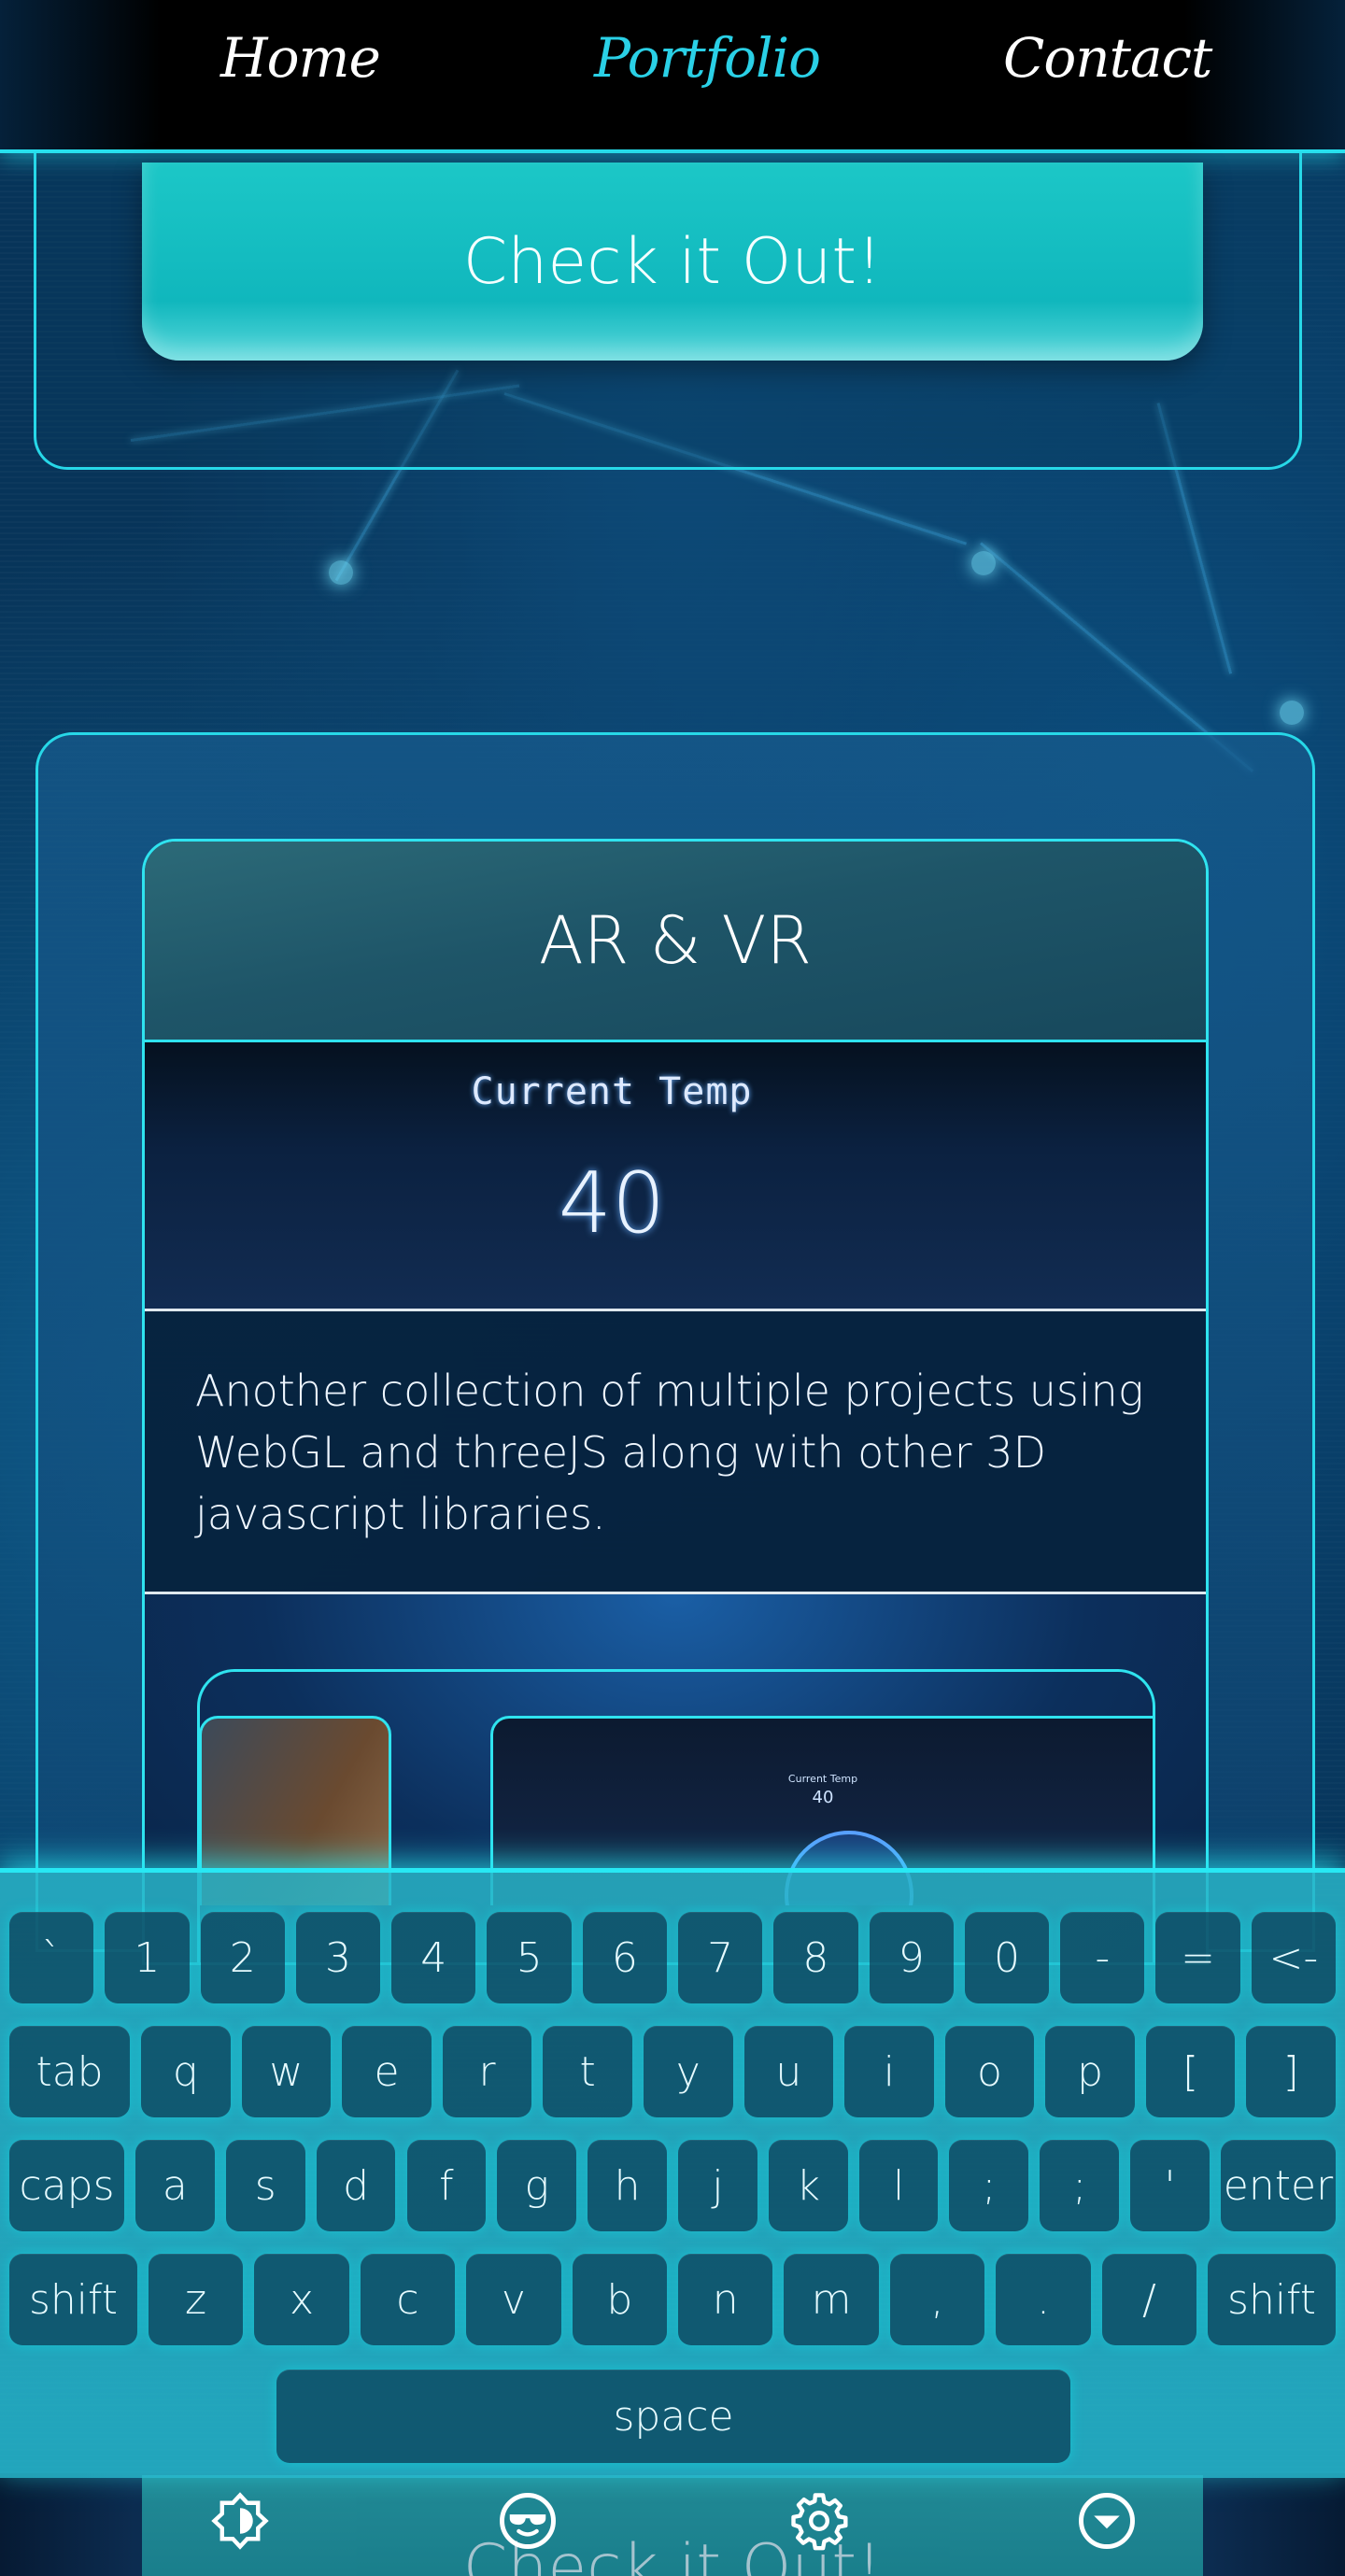  I want to click on key-left-bracket: [, so click(1190, 2071).